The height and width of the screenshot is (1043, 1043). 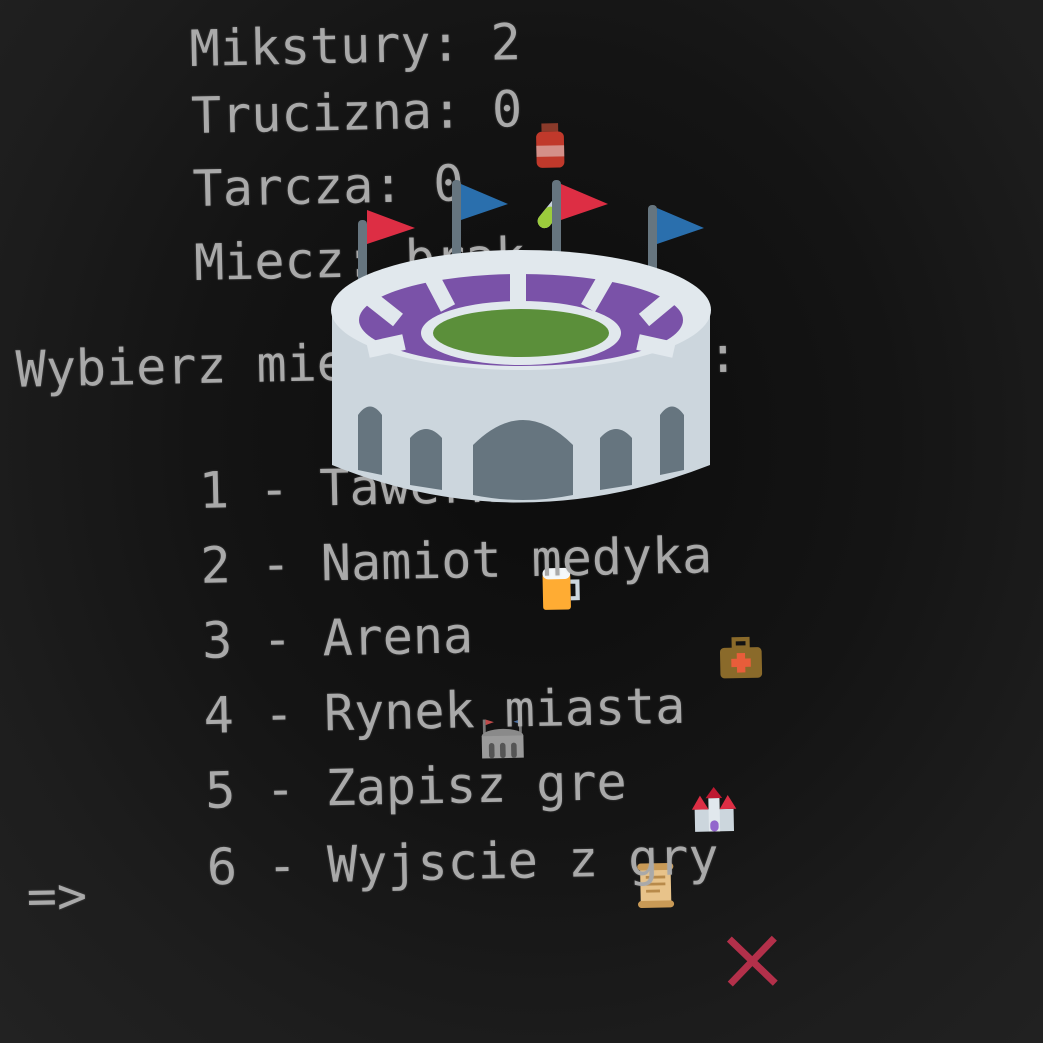 I want to click on medical-box-icon, so click(x=739, y=605).